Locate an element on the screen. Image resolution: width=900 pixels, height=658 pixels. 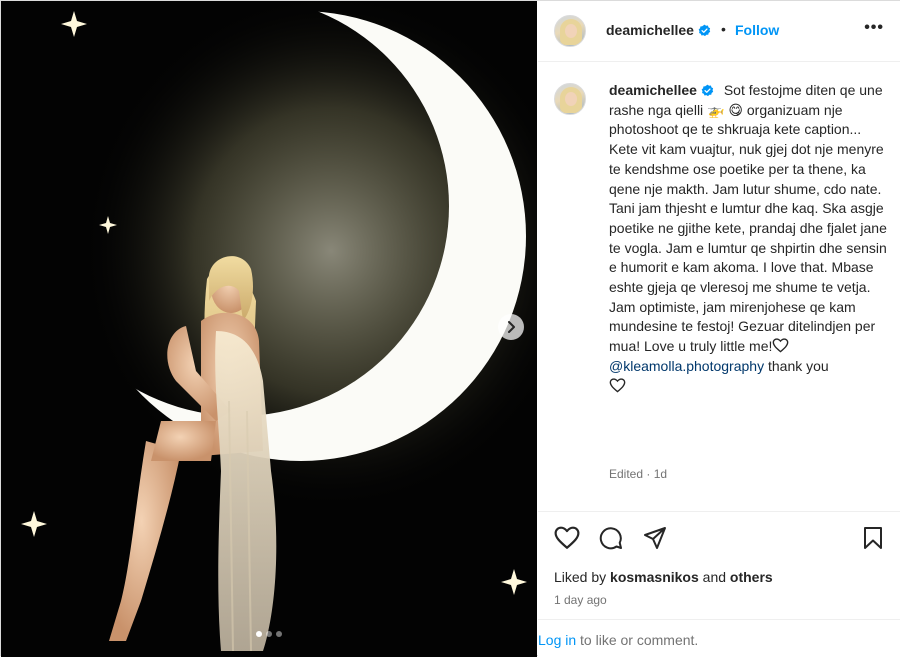
photographer-mention-link: @kleamolla.photography is located at coordinates (686, 366).